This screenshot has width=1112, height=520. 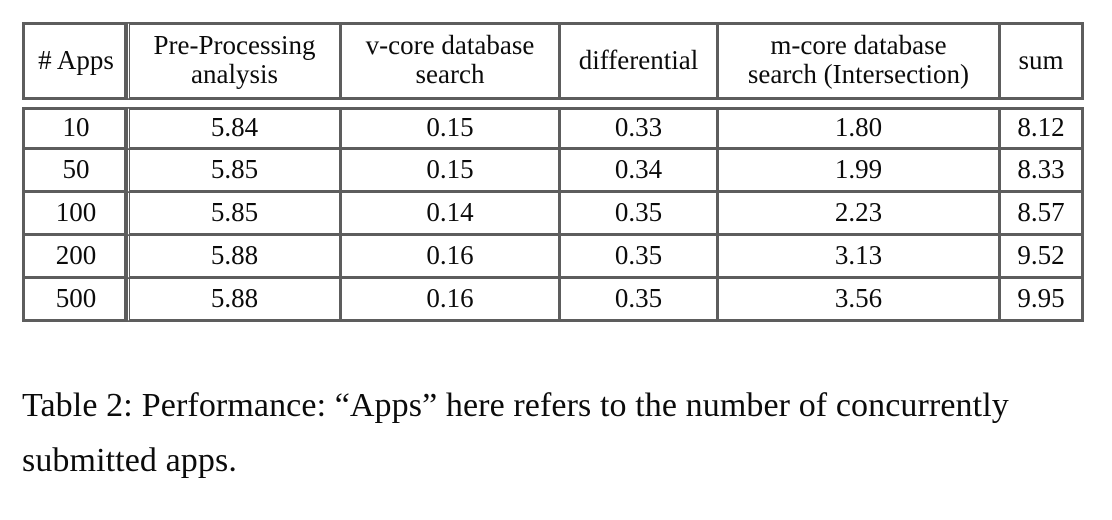 I want to click on caption-label: Table 2:, so click(x=77, y=405).